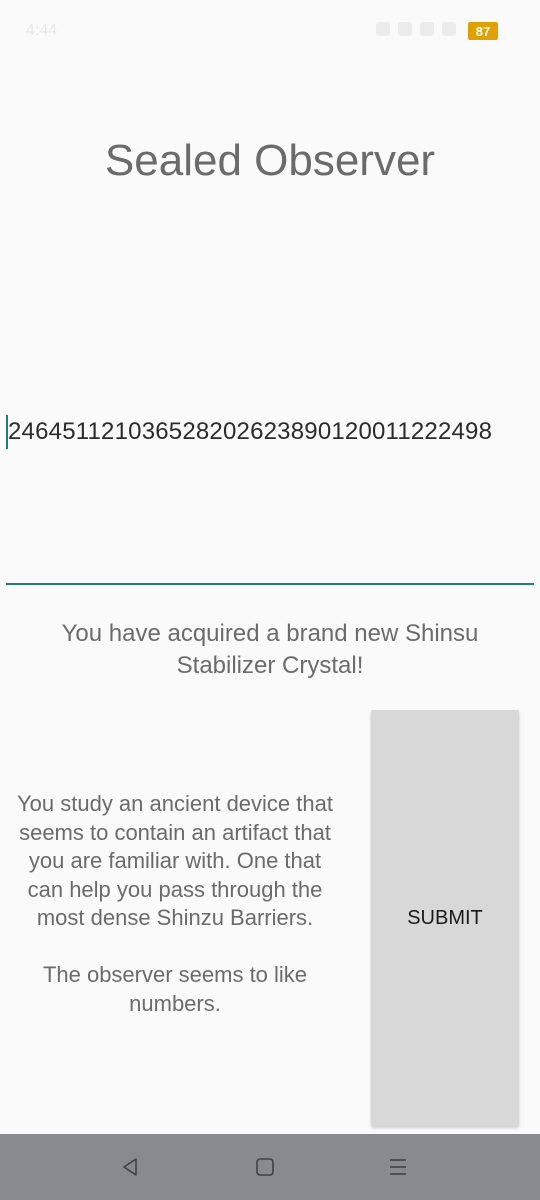 The width and height of the screenshot is (540, 1200). What do you see at coordinates (445, 918) in the screenshot?
I see `submit-button: SUBMIT` at bounding box center [445, 918].